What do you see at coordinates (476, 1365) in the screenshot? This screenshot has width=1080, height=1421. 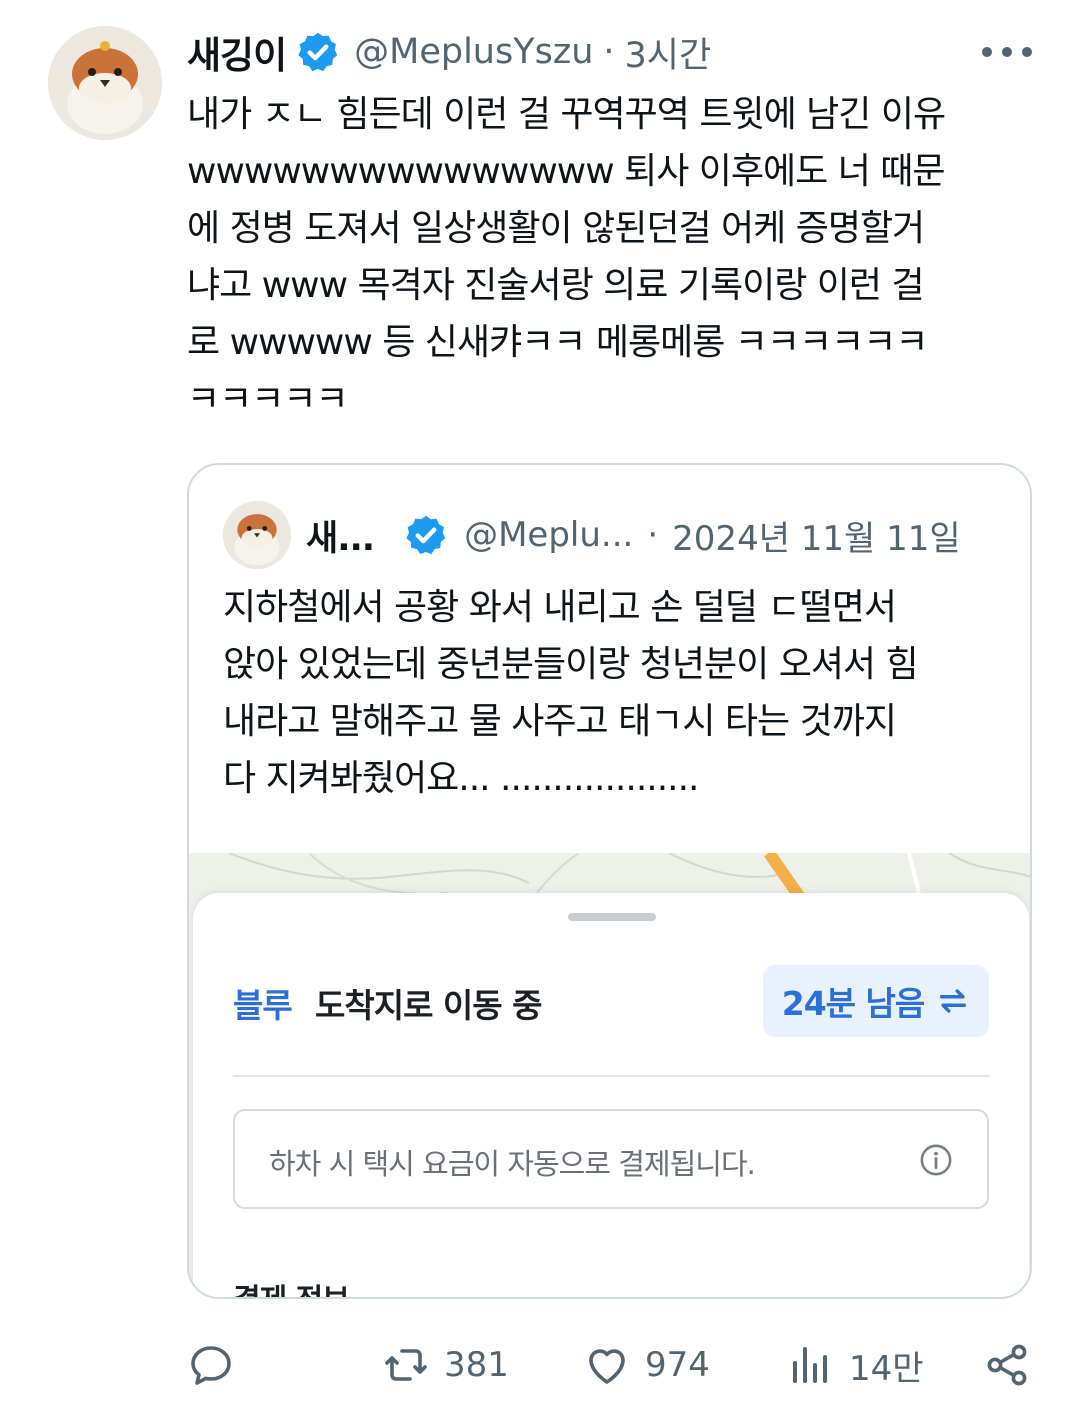 I see `retweet-count: 381` at bounding box center [476, 1365].